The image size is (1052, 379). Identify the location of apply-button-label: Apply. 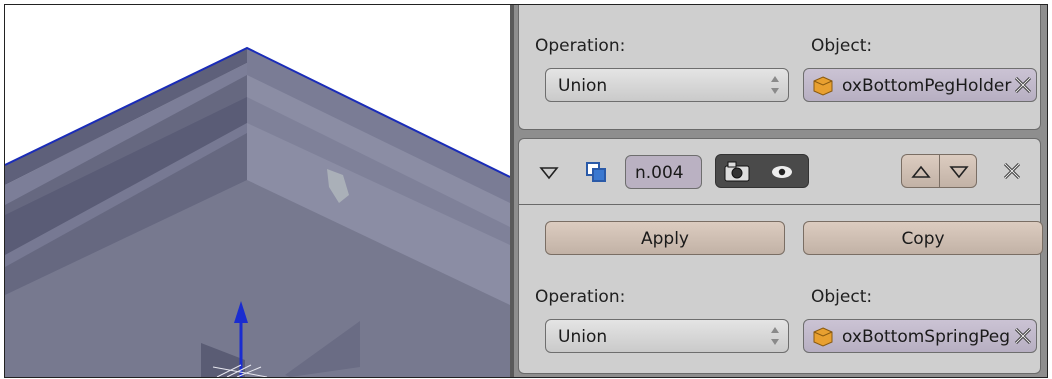
(665, 239).